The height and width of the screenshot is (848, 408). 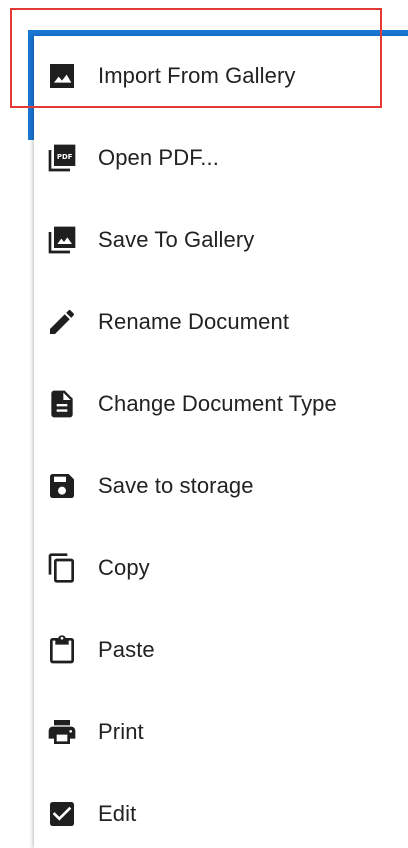 What do you see at coordinates (62, 76) in the screenshot?
I see `image-icon` at bounding box center [62, 76].